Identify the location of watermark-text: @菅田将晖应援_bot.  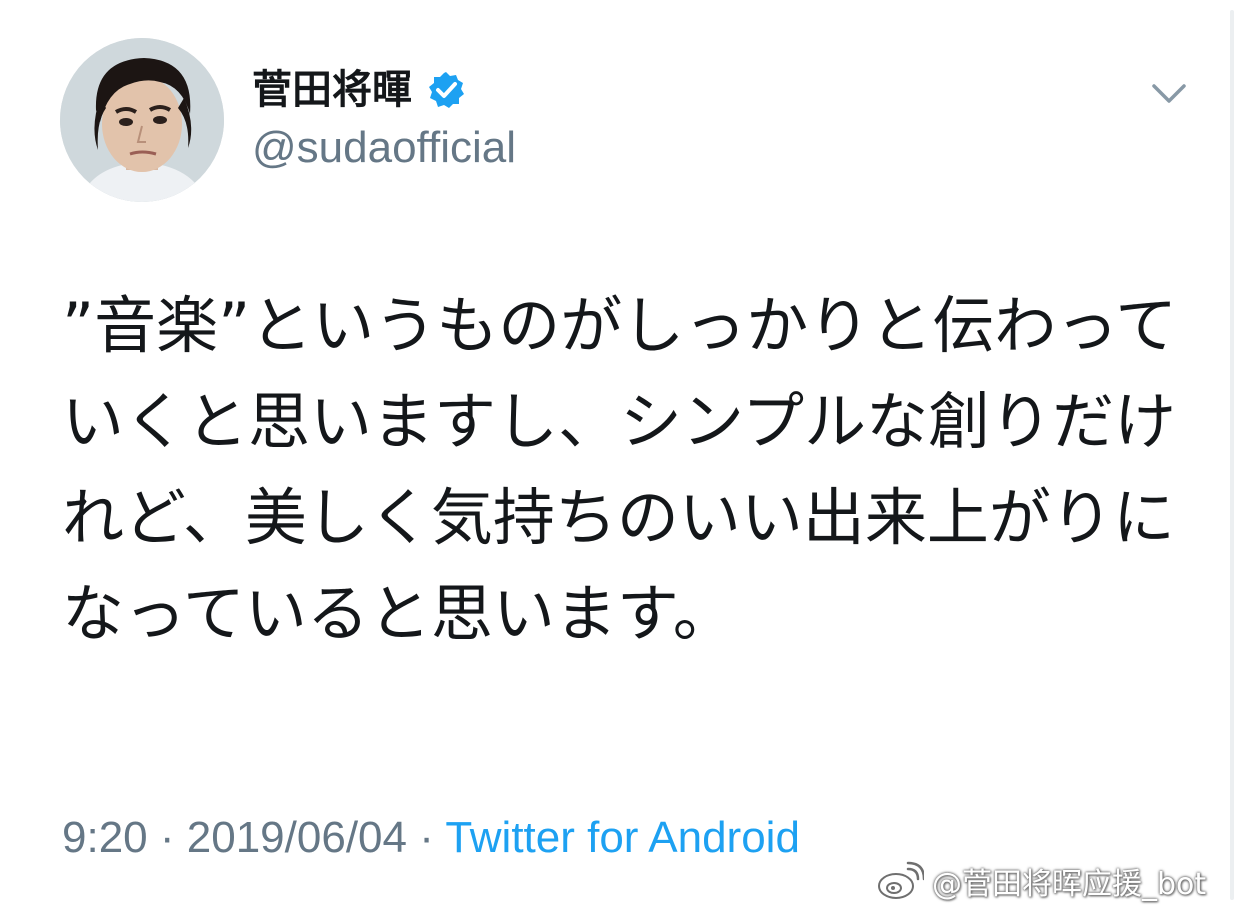
(1069, 884).